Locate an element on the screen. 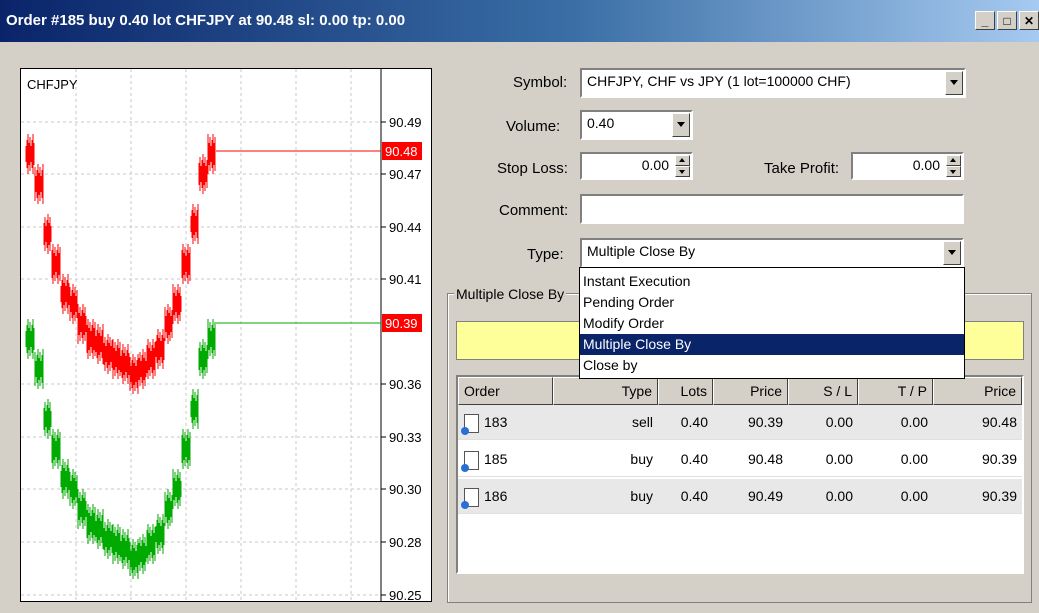 This screenshot has width=1039, height=613. col-header-sl: S / L is located at coordinates (823, 391).